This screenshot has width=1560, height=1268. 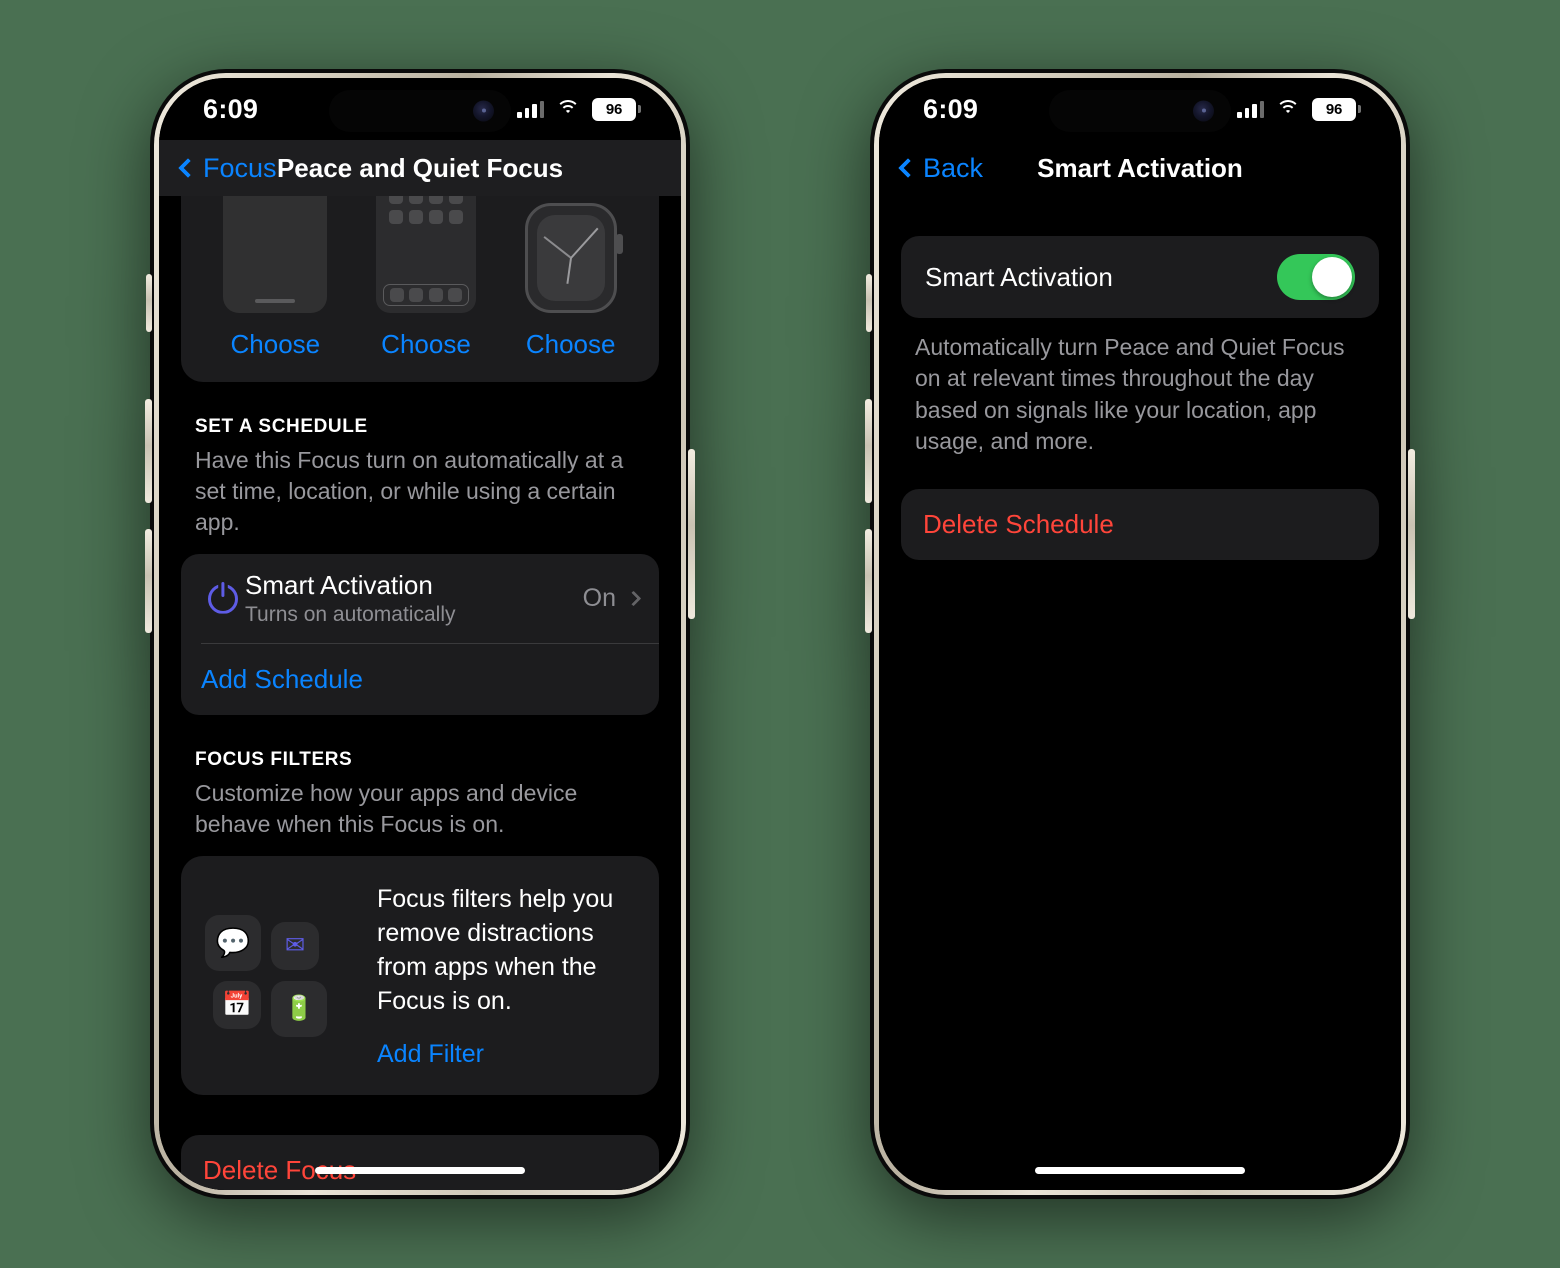 I want to click on home-screen-preview-icon, so click(x=425, y=254).